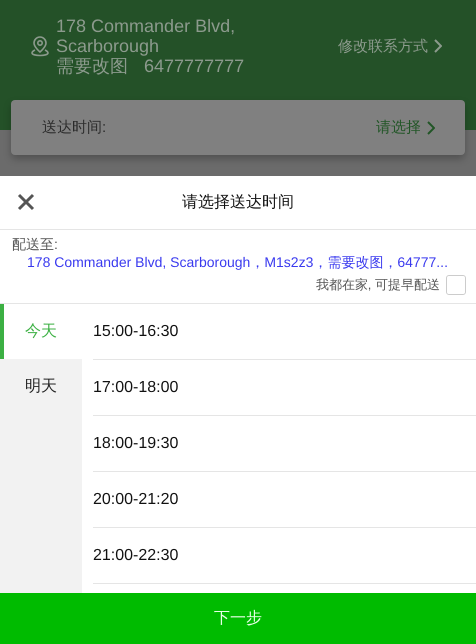 The width and height of the screenshot is (476, 644). I want to click on sheet-title: 请选择送达时间, so click(238, 202).